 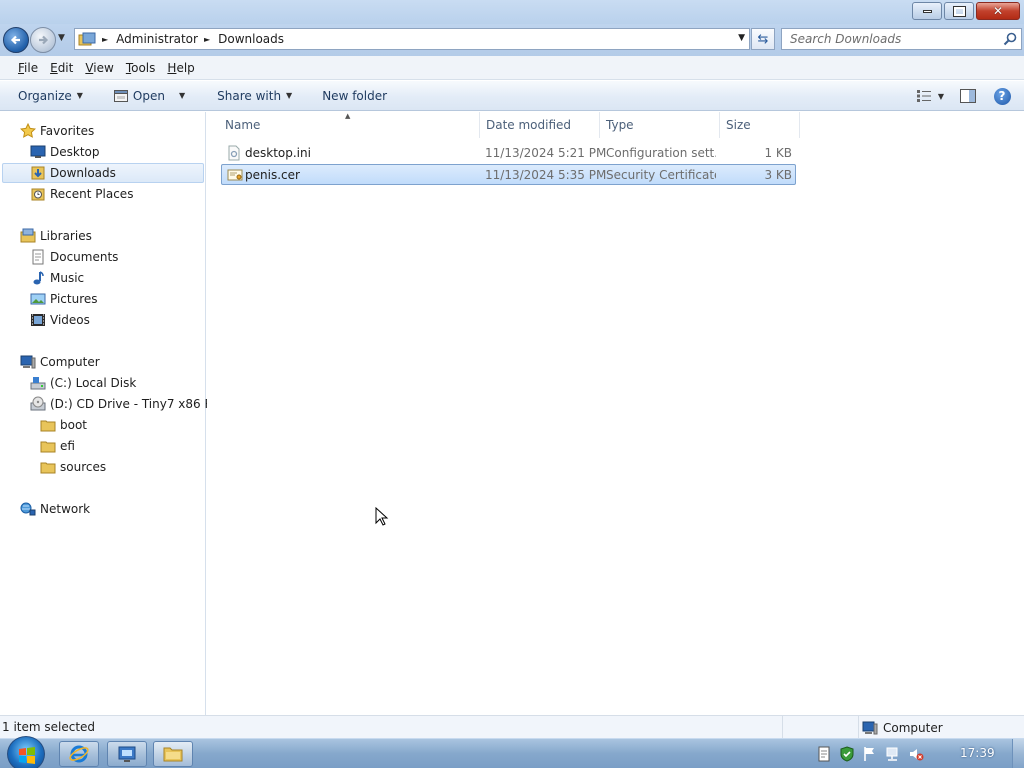 I want to click on search-box, so click(x=901, y=39).